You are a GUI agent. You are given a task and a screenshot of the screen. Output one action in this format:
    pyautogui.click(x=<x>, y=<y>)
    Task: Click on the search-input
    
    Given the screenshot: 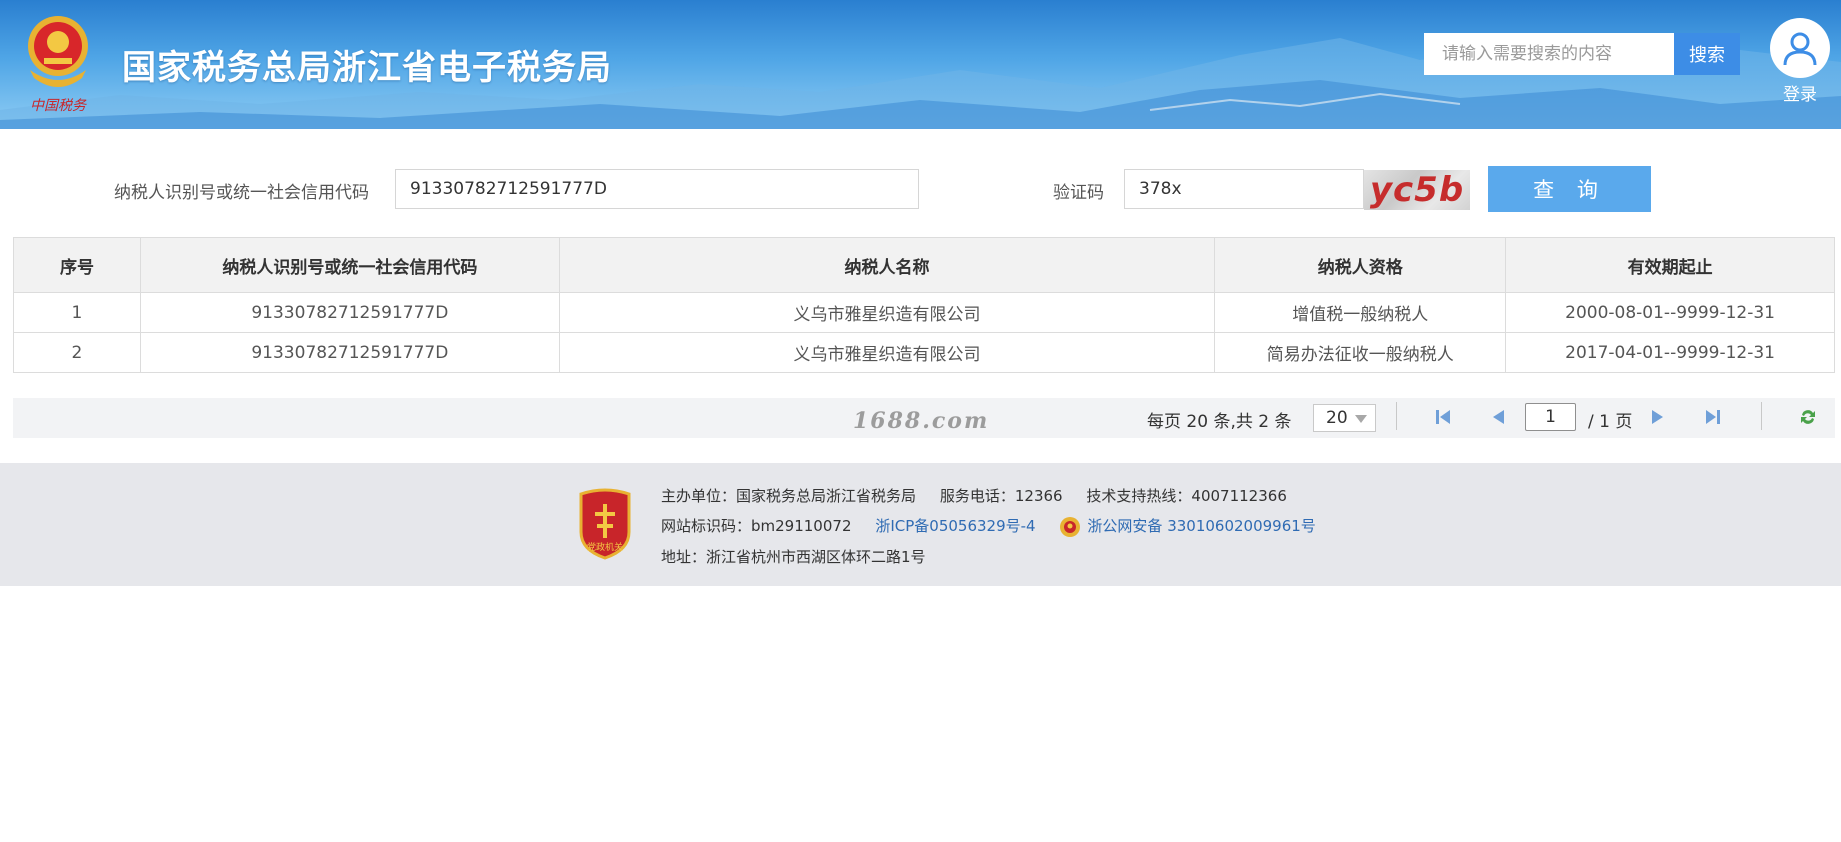 What is the action you would take?
    pyautogui.click(x=1549, y=54)
    